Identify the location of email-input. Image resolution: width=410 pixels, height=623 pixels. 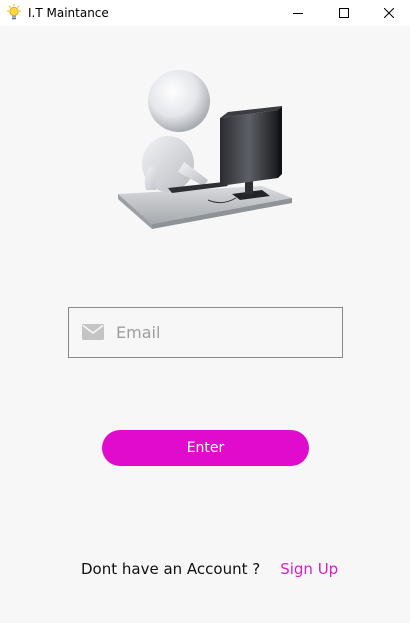
(226, 332).